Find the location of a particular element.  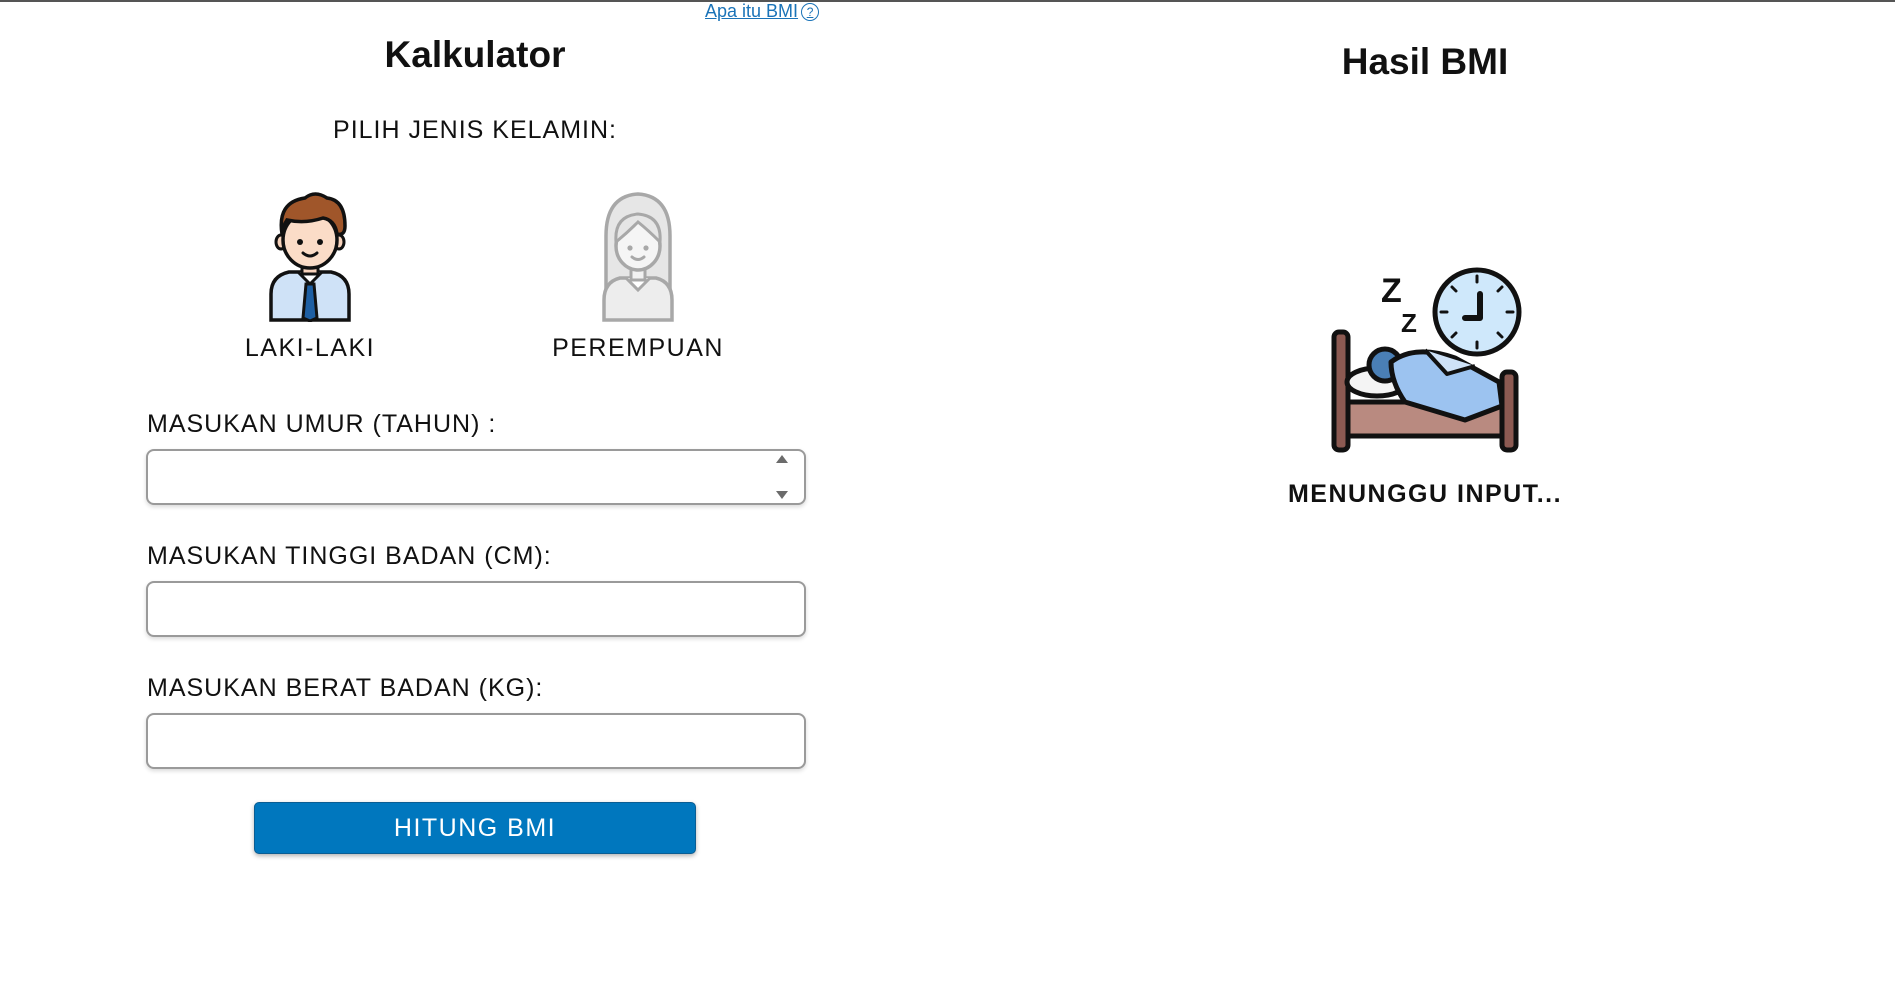

what-is-bmi-label: Apa itu BMI is located at coordinates (752, 11).